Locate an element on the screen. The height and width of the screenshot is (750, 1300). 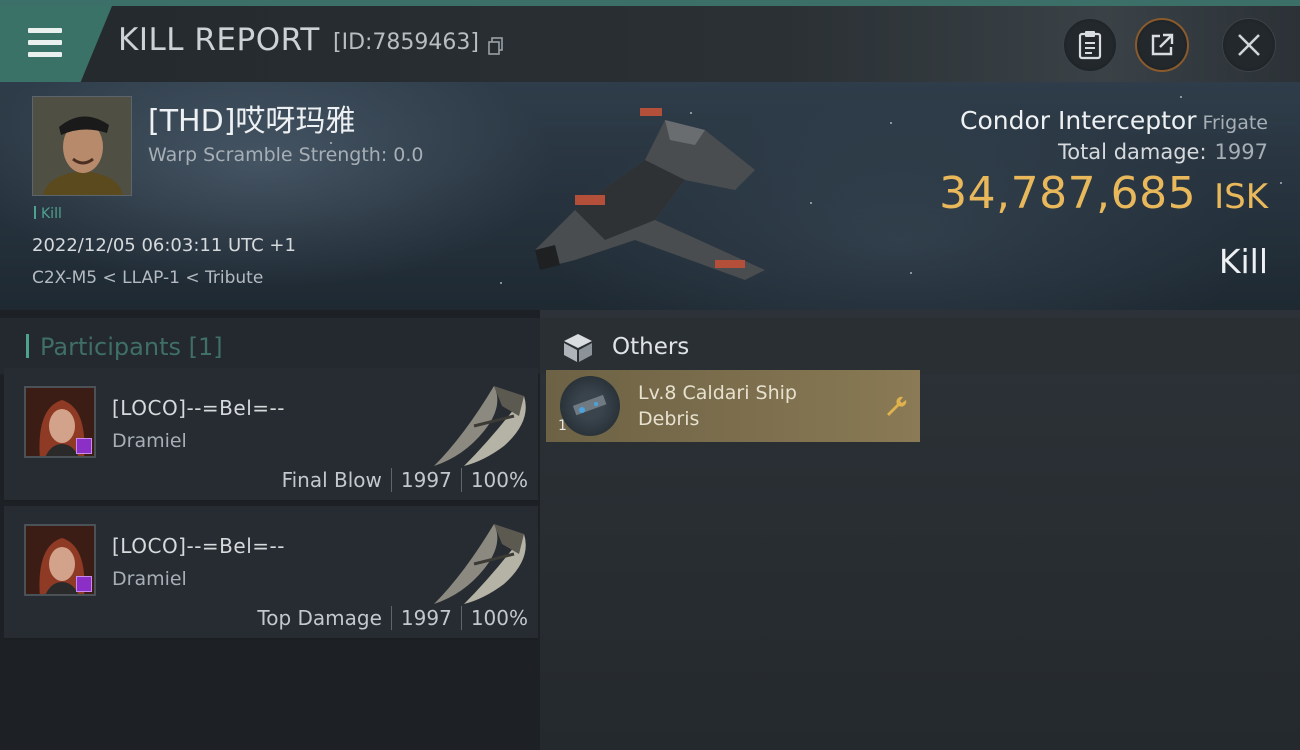
ship-name: Condor Interceptor is located at coordinates (1078, 120).